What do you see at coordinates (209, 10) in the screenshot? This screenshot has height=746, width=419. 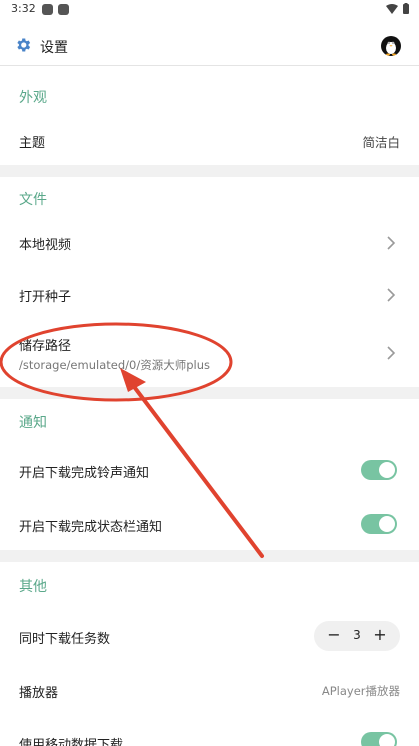 I see `status-bar: 3:32` at bounding box center [209, 10].